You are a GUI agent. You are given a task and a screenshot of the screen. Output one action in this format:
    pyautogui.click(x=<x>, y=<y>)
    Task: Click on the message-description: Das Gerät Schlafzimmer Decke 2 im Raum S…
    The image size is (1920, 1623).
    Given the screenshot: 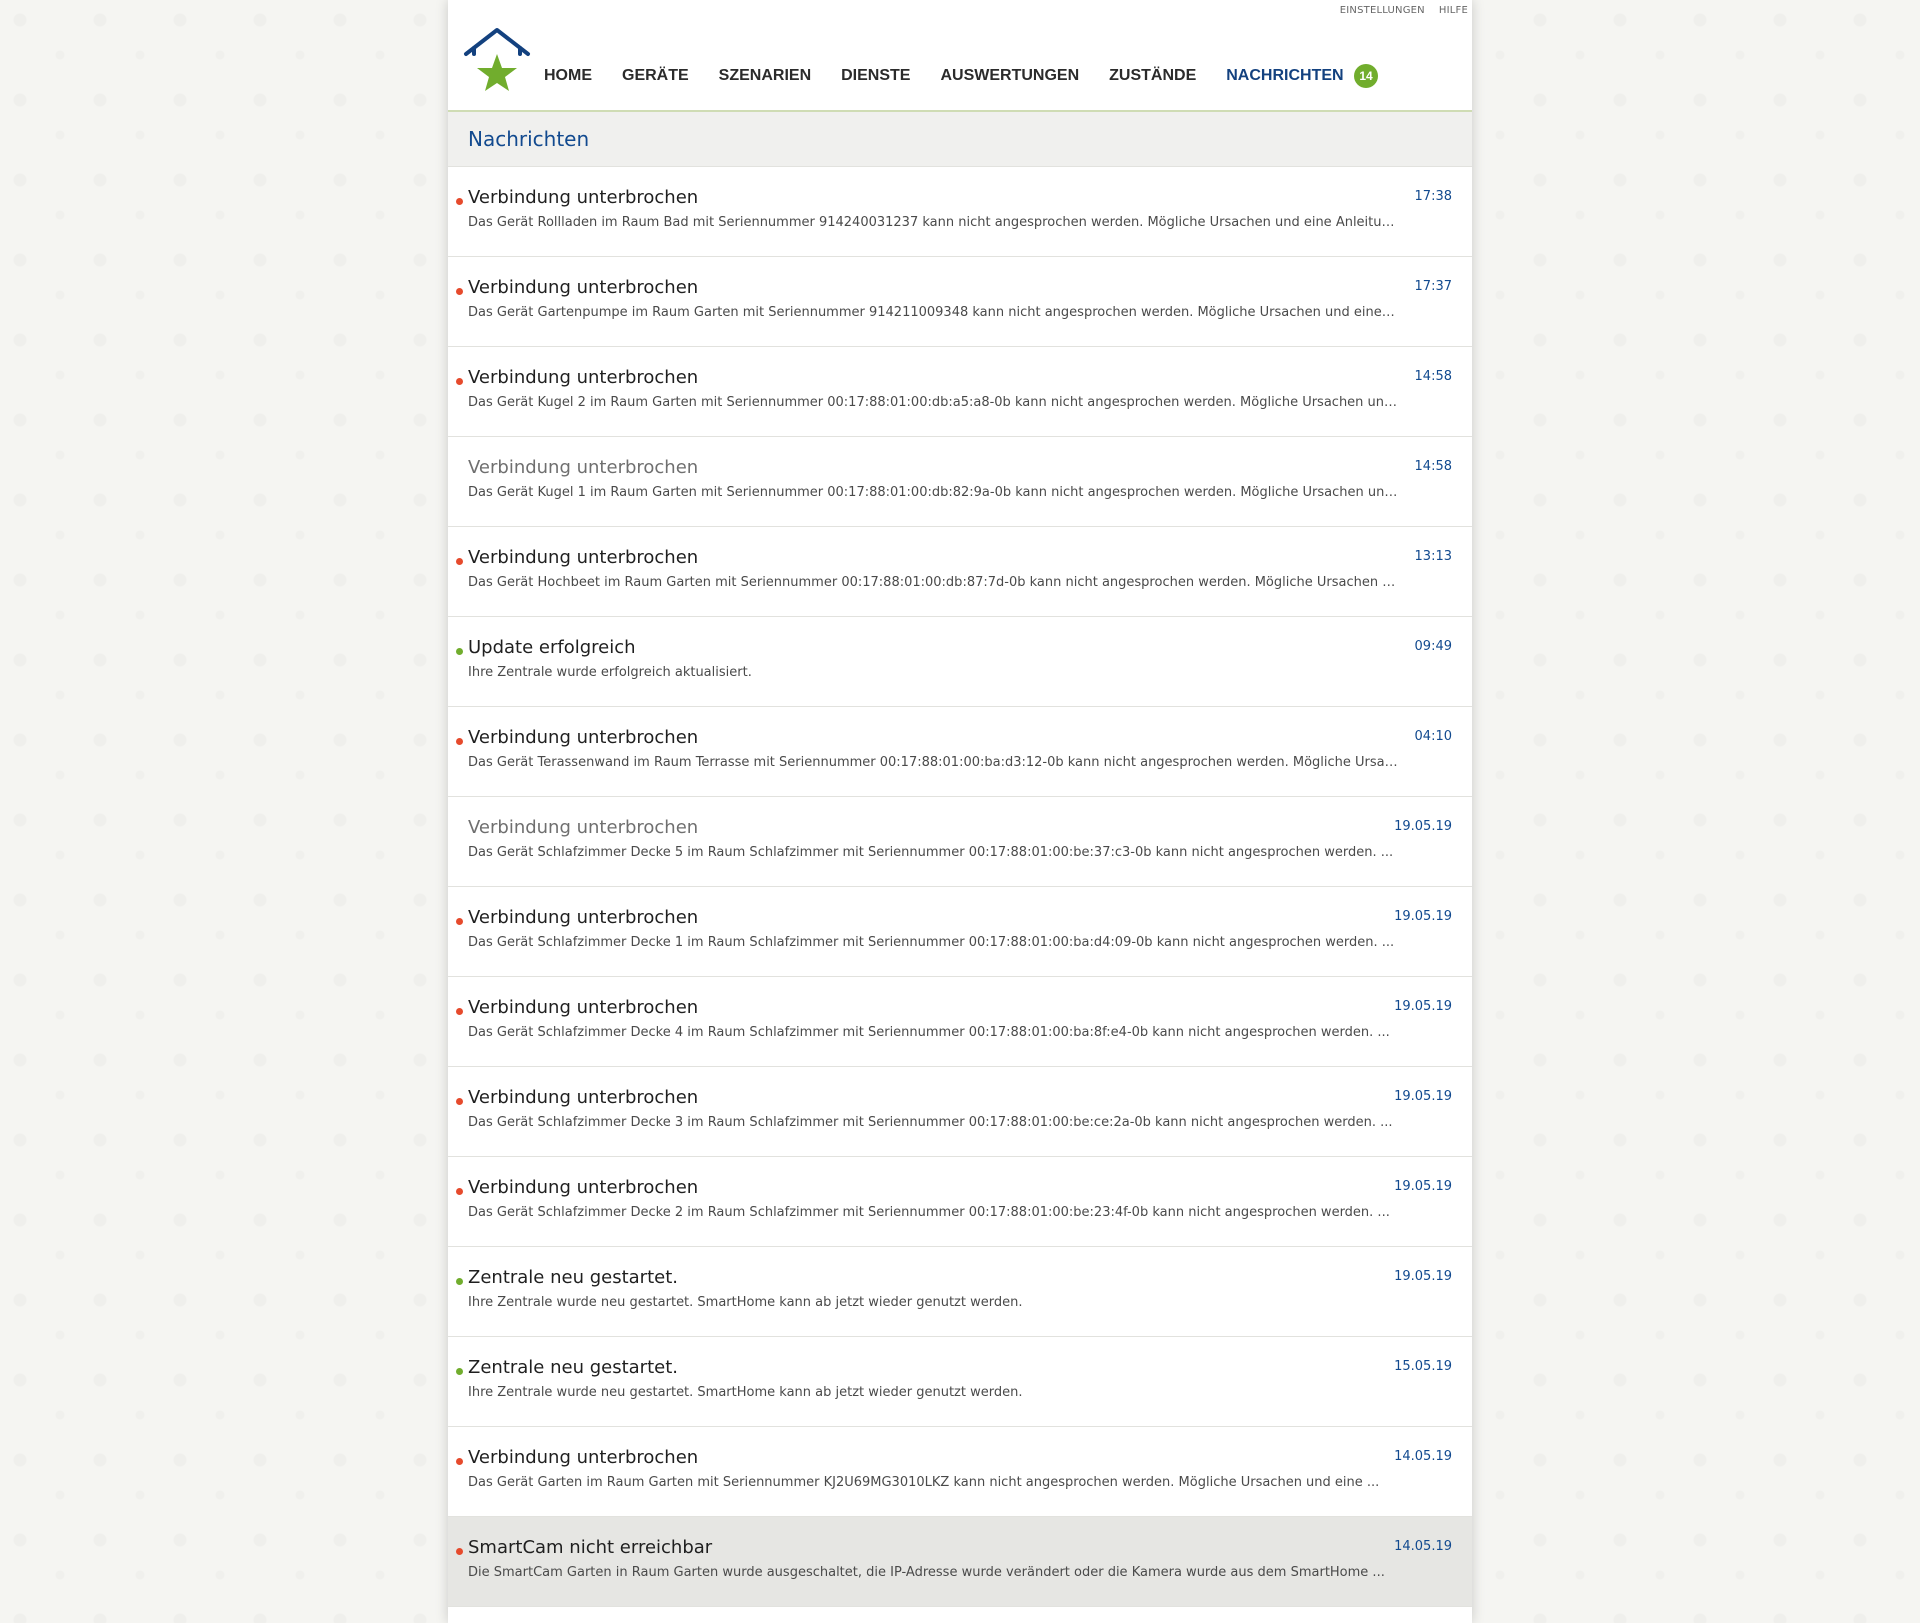 What is the action you would take?
    pyautogui.click(x=929, y=1212)
    